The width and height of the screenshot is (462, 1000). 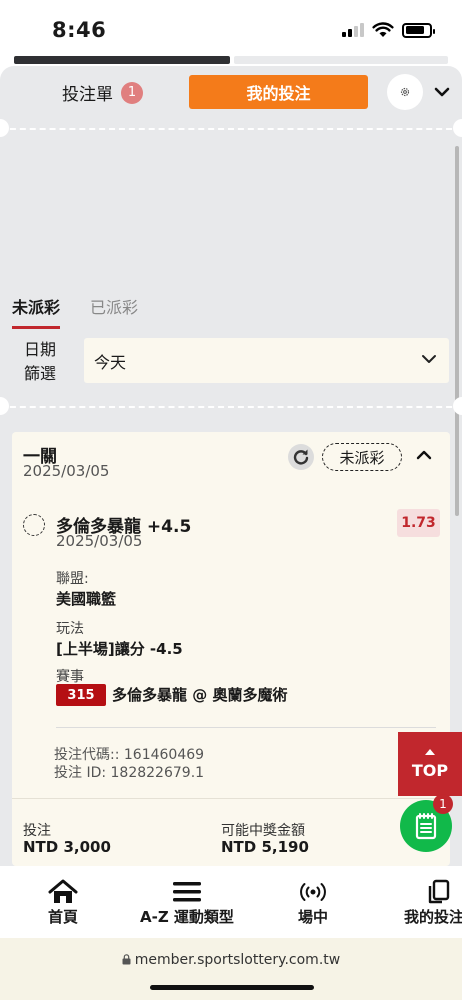 What do you see at coordinates (79, 30) in the screenshot?
I see `status-time: 8:46` at bounding box center [79, 30].